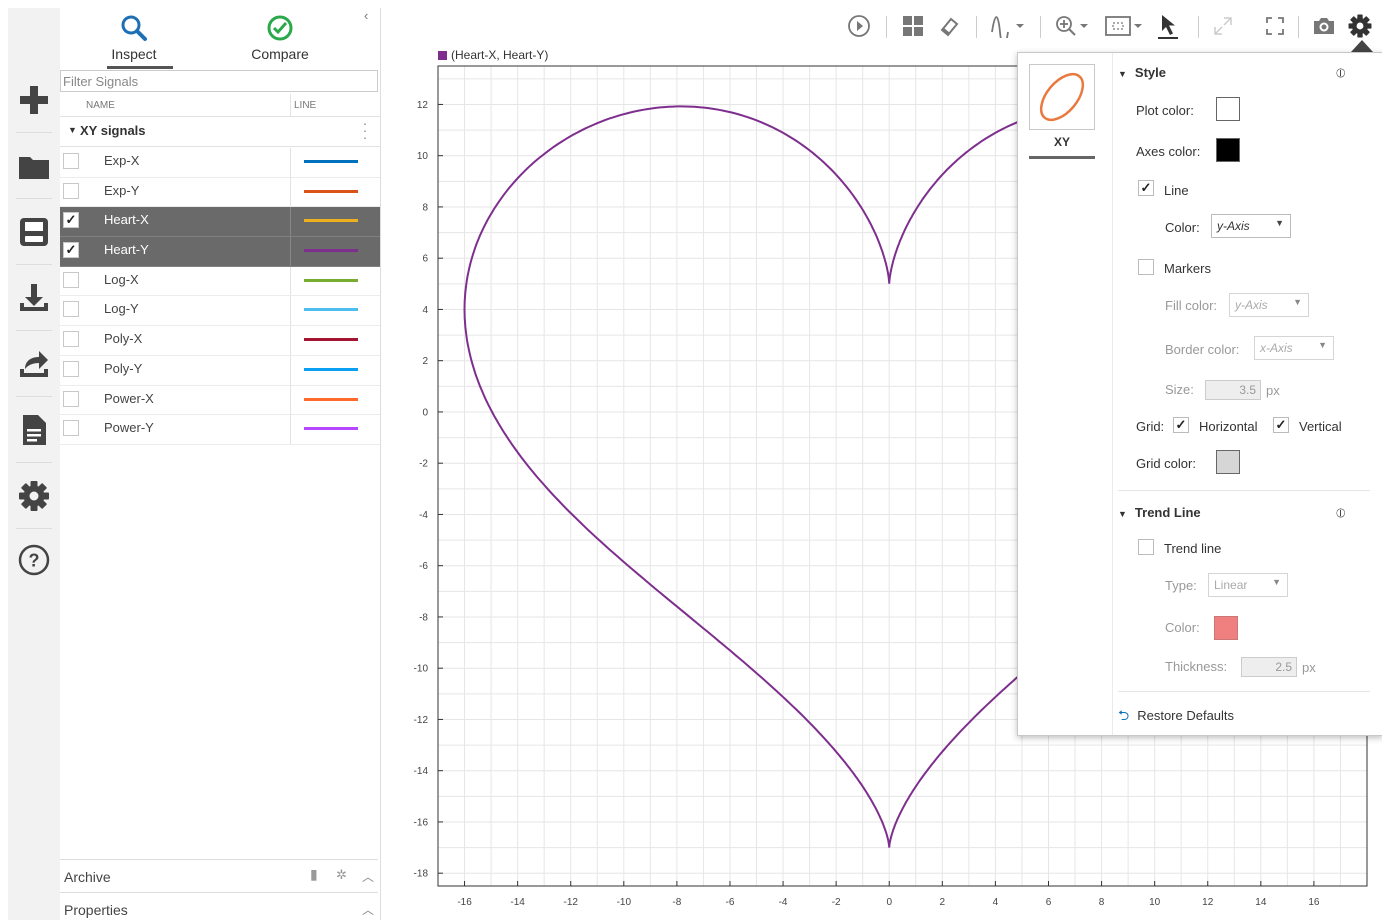 The image size is (1382, 923). What do you see at coordinates (220, 163) in the screenshot?
I see `signal-row: Exp-X` at bounding box center [220, 163].